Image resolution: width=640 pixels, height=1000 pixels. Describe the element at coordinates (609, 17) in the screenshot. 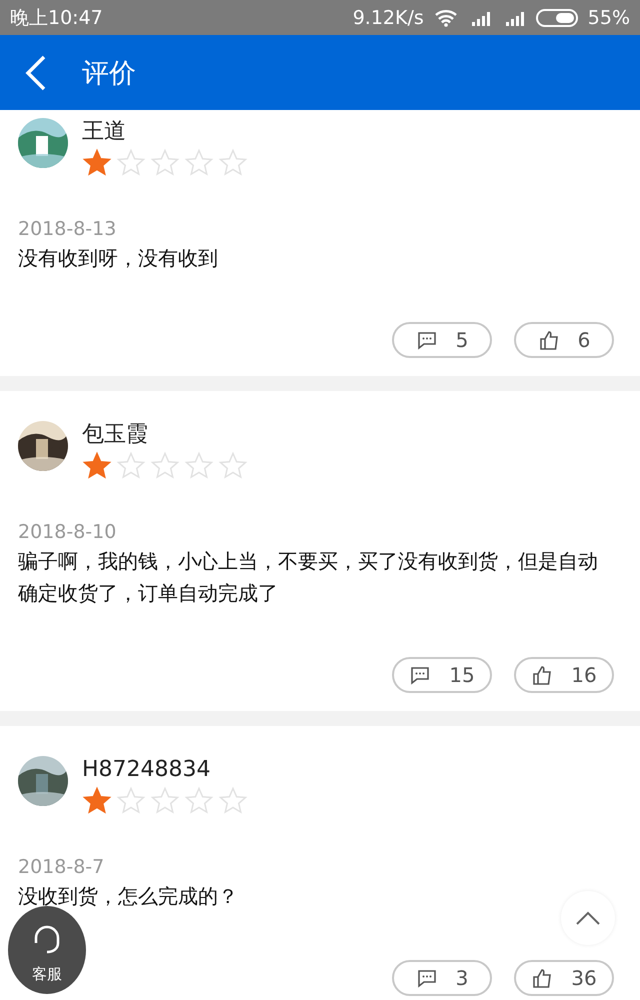

I see `battery-level: 55%` at that location.